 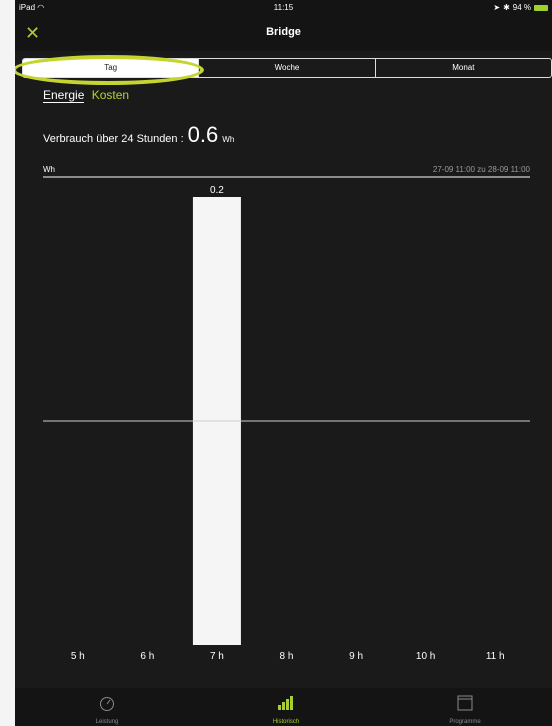 I want to click on status-bar: iPad ◠ 11:15 ➤ ✱ 94 %, so click(x=283, y=8).